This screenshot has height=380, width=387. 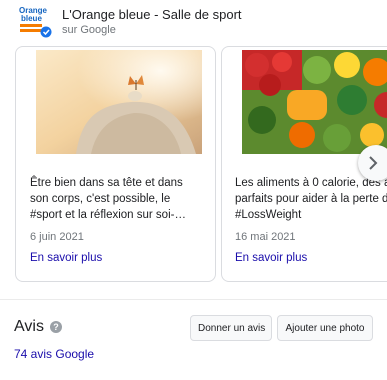 I want to click on business-source: sur Google, so click(x=89, y=30).